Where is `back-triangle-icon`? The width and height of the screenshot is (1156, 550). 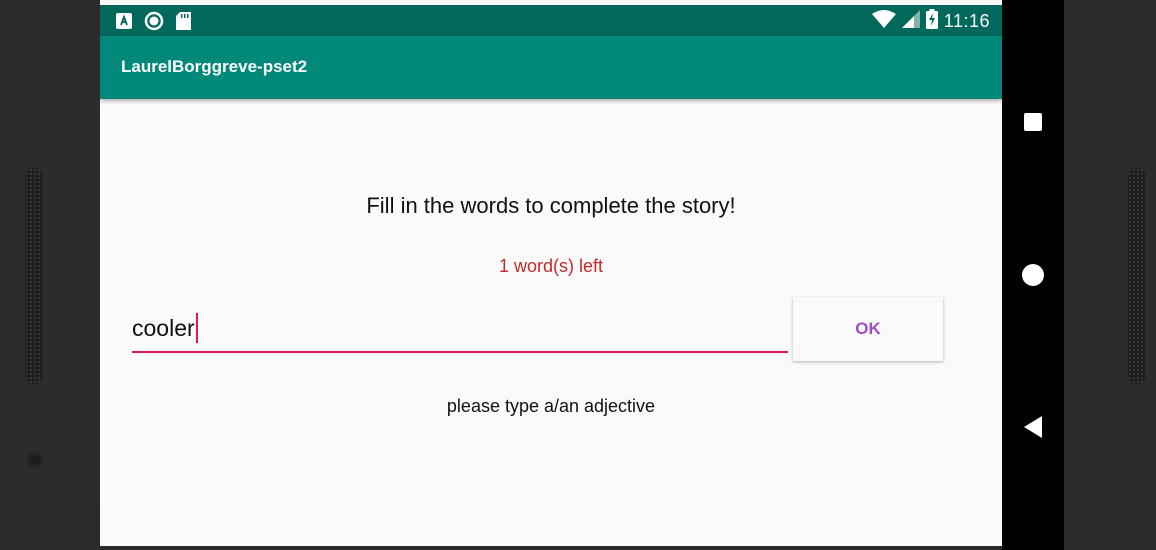
back-triangle-icon is located at coordinates (1033, 427).